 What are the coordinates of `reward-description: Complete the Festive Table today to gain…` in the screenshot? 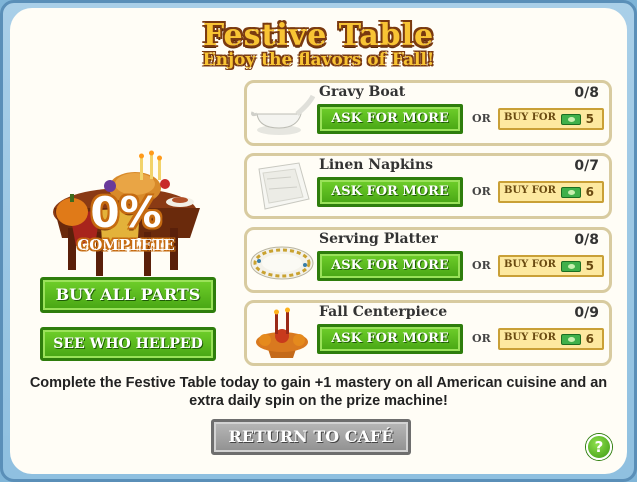 It's located at (318, 392).